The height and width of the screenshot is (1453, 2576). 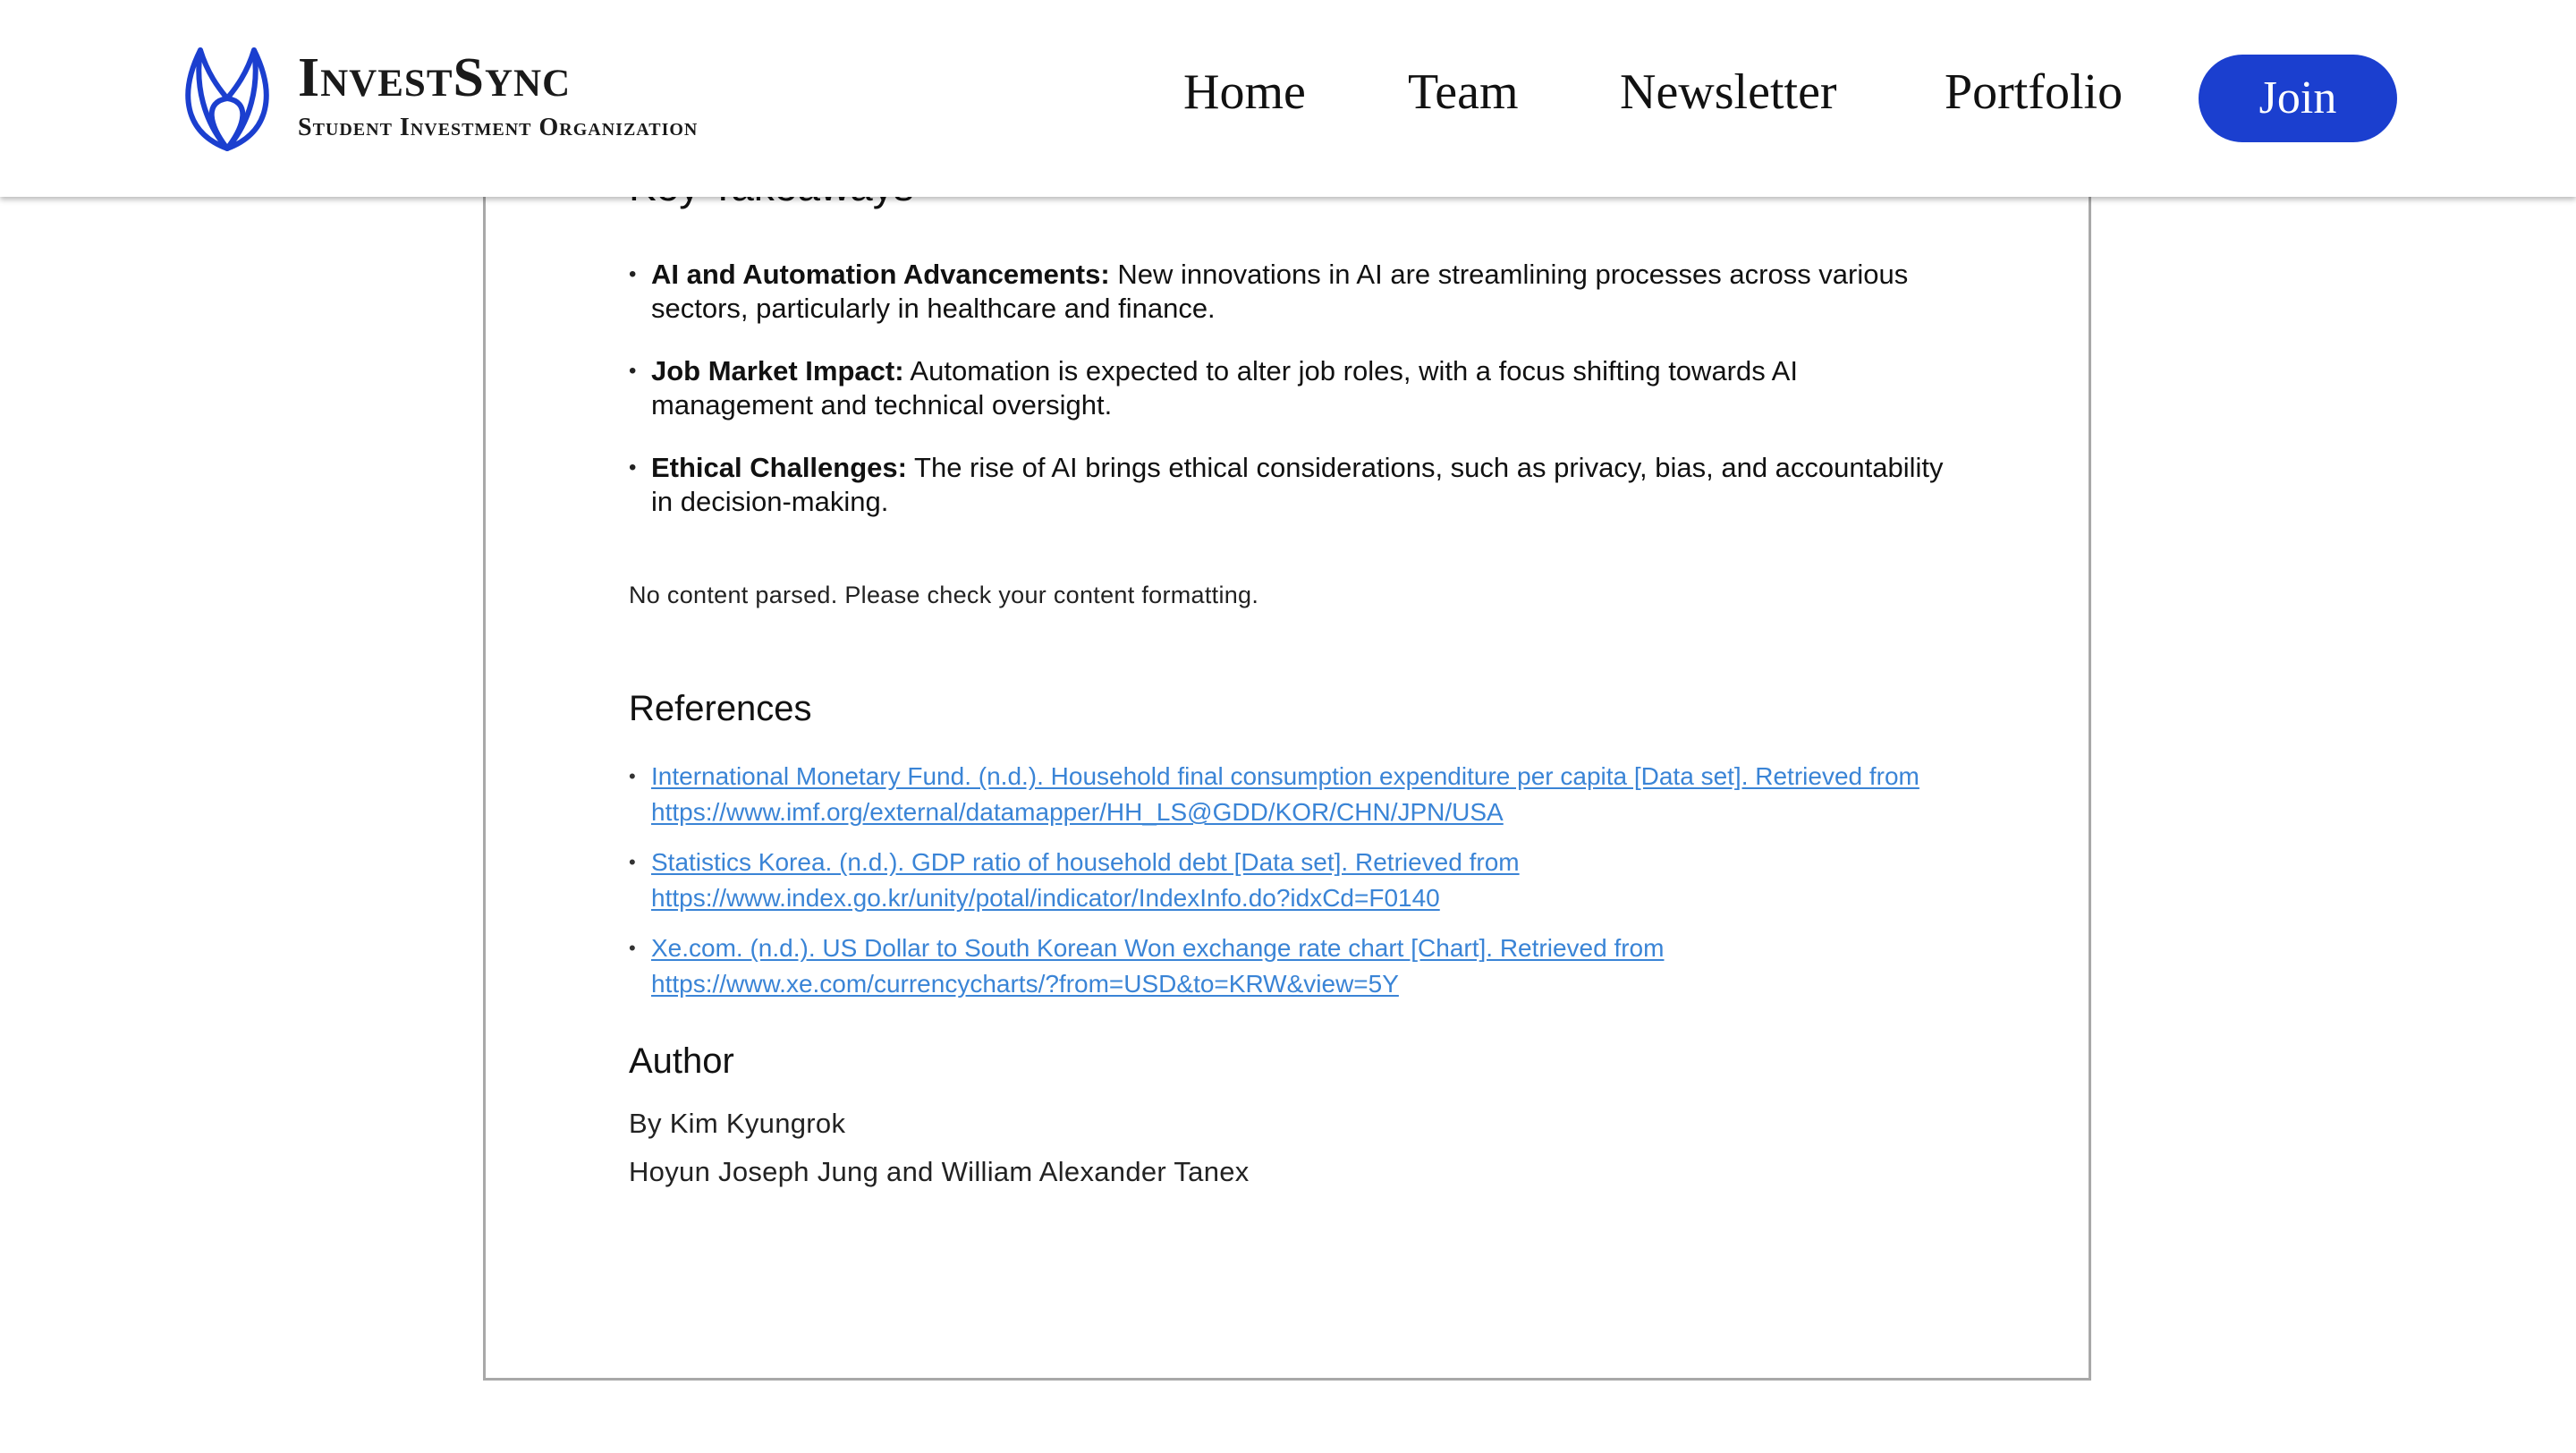 I want to click on author-byline: By Kim Kyungrok, so click(x=737, y=1123).